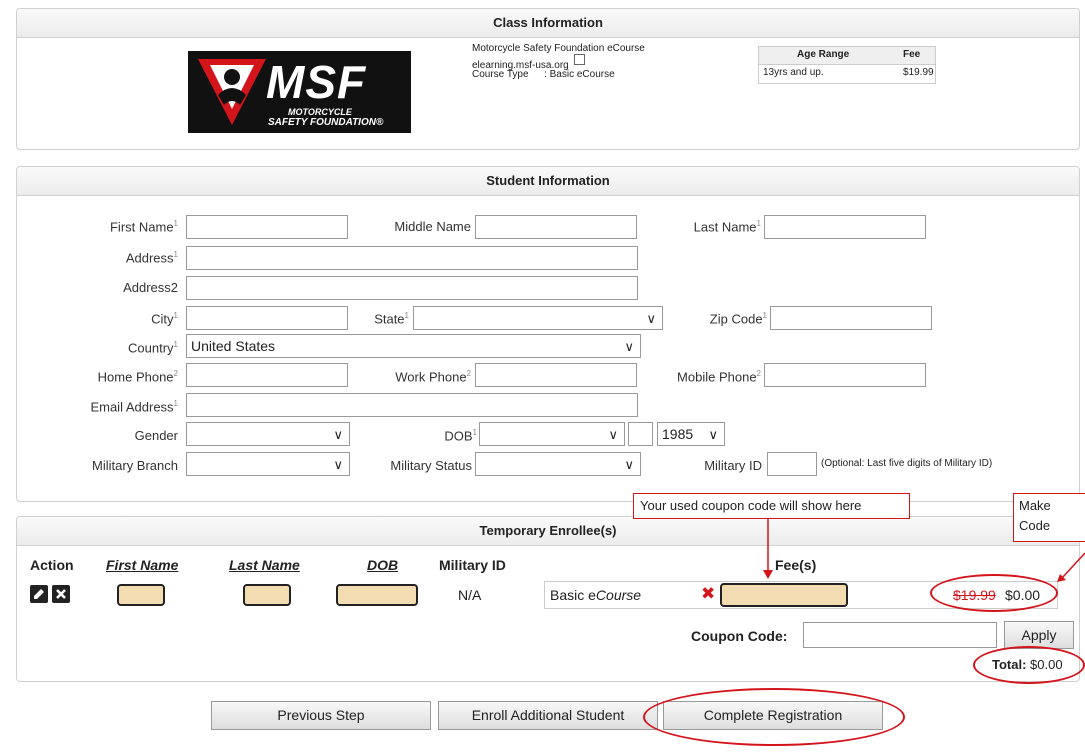  I want to click on total-annotation-ellipse, so click(1029, 665).